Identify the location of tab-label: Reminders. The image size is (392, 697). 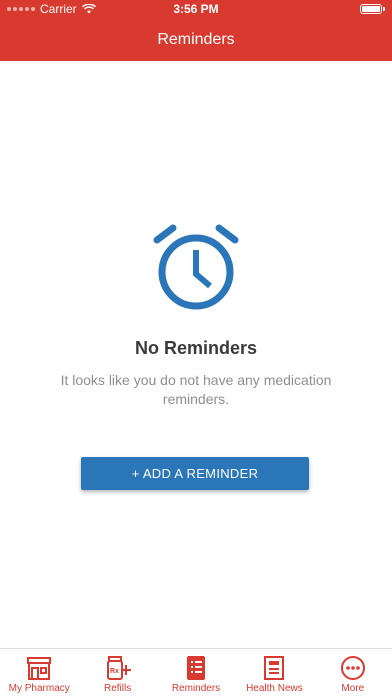
(196, 688).